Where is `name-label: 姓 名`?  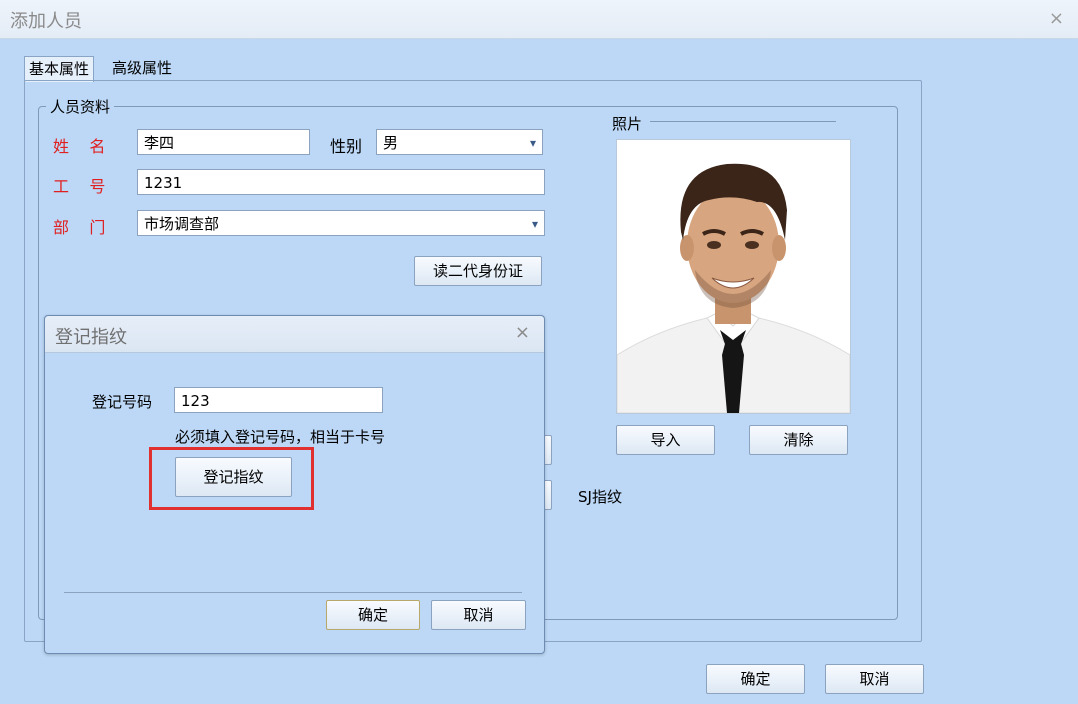
name-label: 姓 名 is located at coordinates (79, 146).